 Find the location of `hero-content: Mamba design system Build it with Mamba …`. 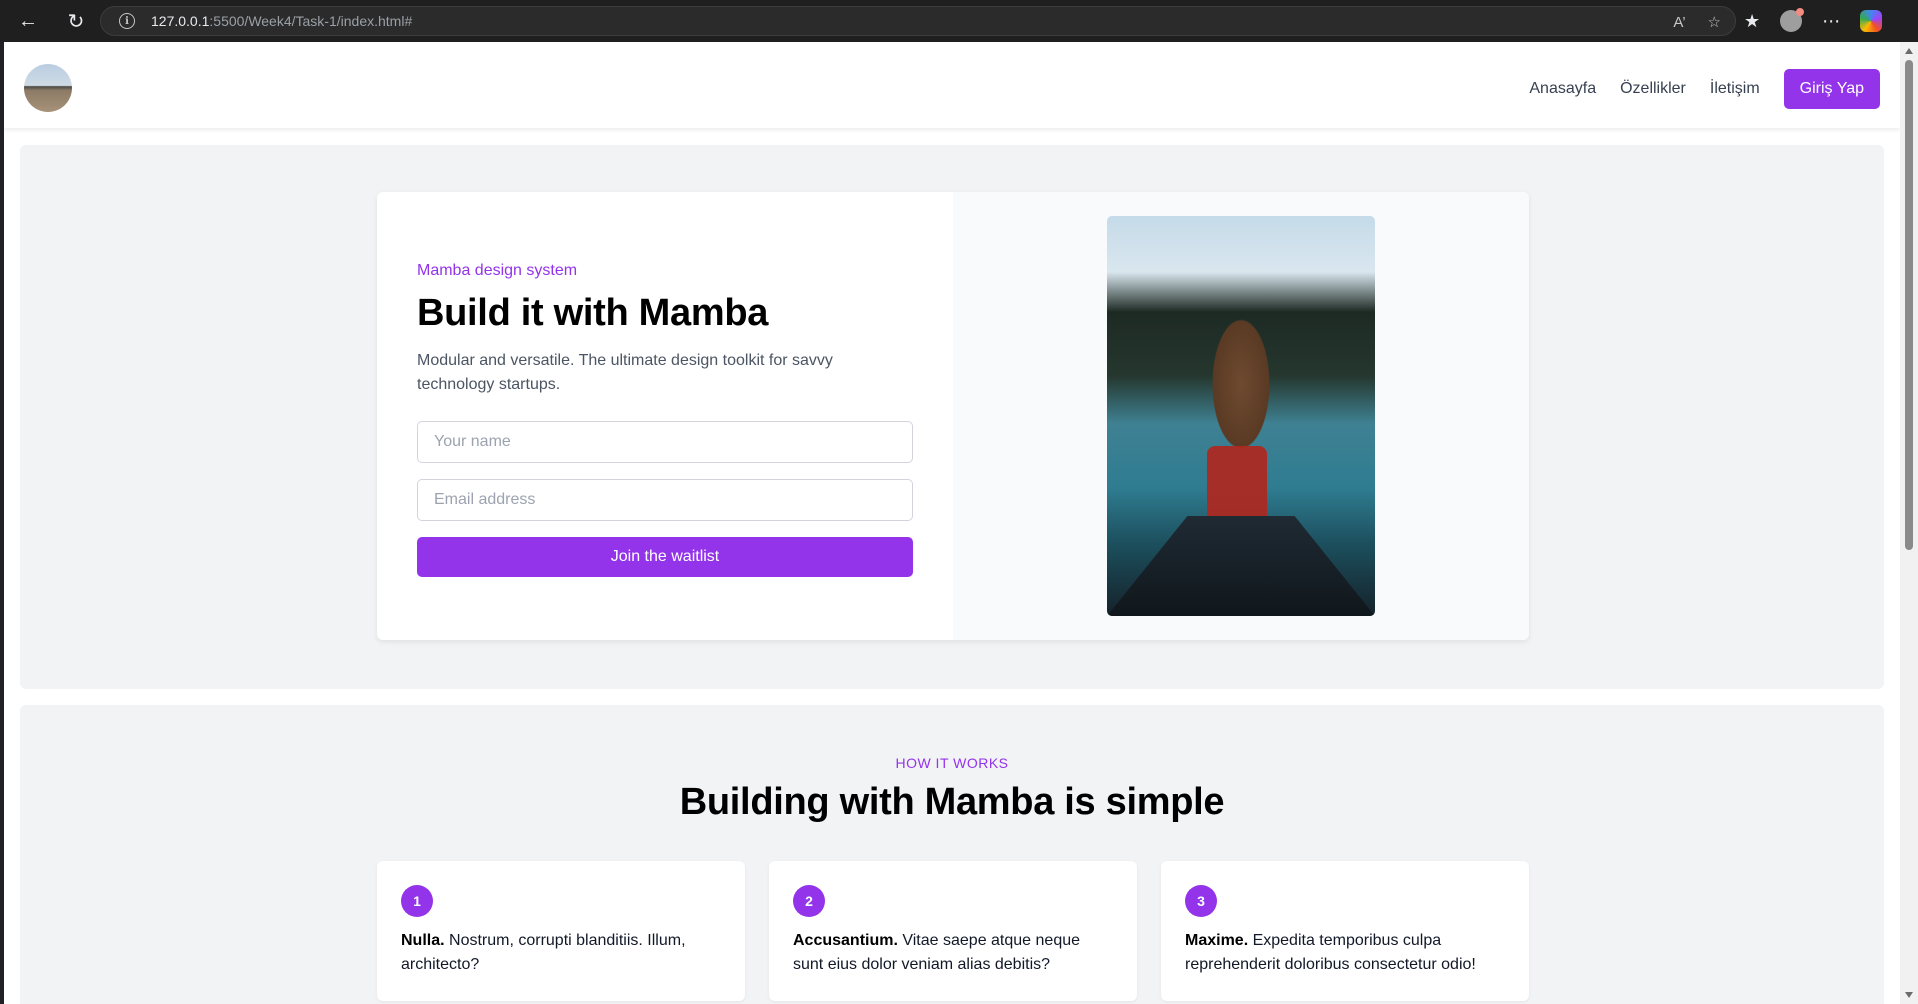

hero-content: Mamba design system Build it with Mamba … is located at coordinates (665, 416).